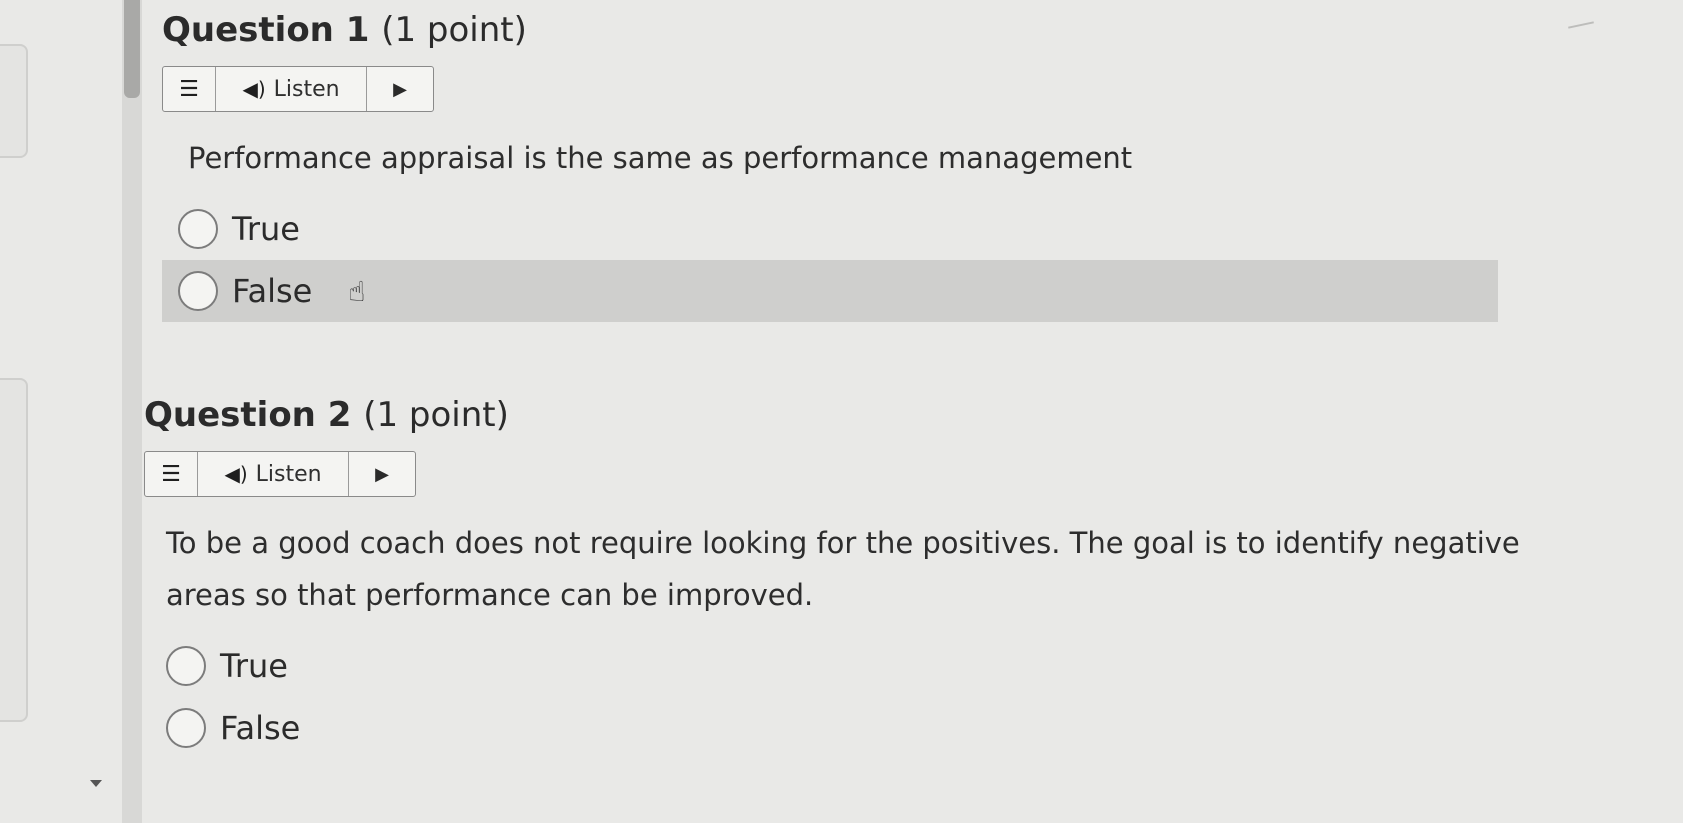 Image resolution: width=1683 pixels, height=823 pixels. I want to click on scrollbar-thumb, so click(132, 49).